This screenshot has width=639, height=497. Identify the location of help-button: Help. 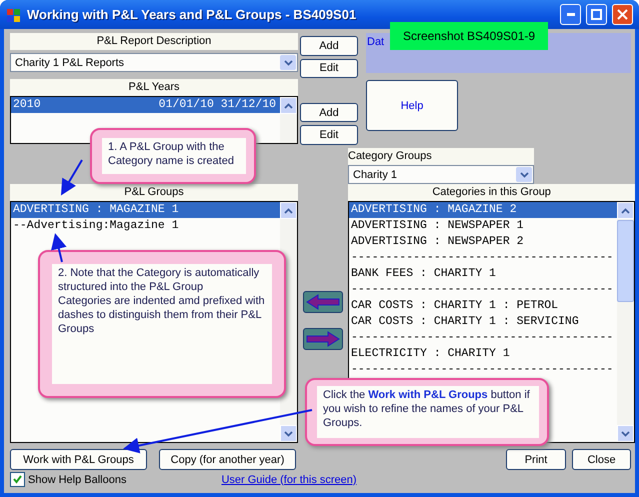
(412, 105).